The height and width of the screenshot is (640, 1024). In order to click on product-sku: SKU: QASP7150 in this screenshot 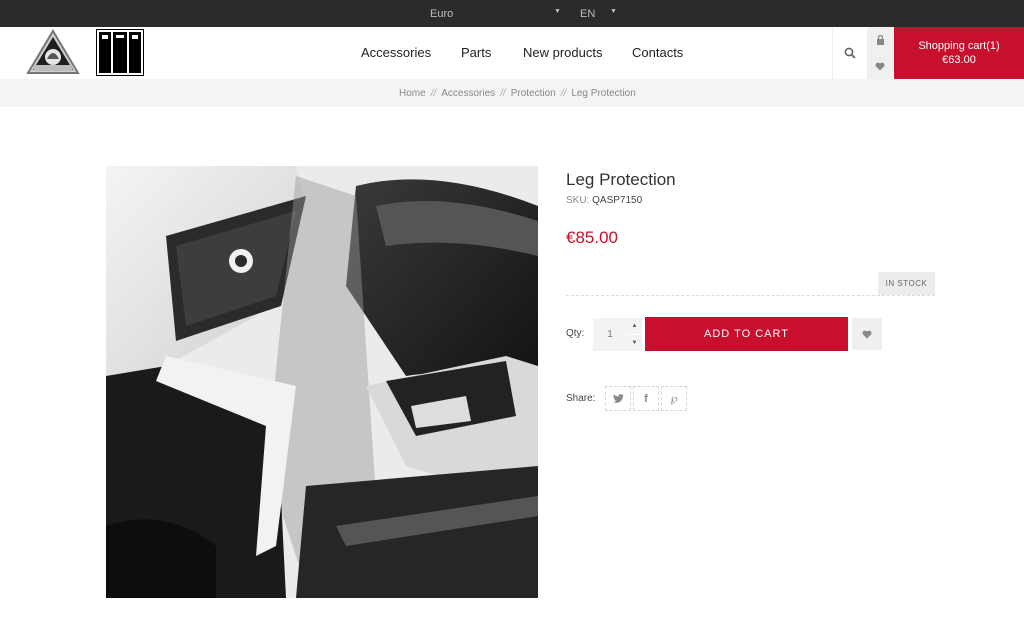, I will do `click(604, 200)`.